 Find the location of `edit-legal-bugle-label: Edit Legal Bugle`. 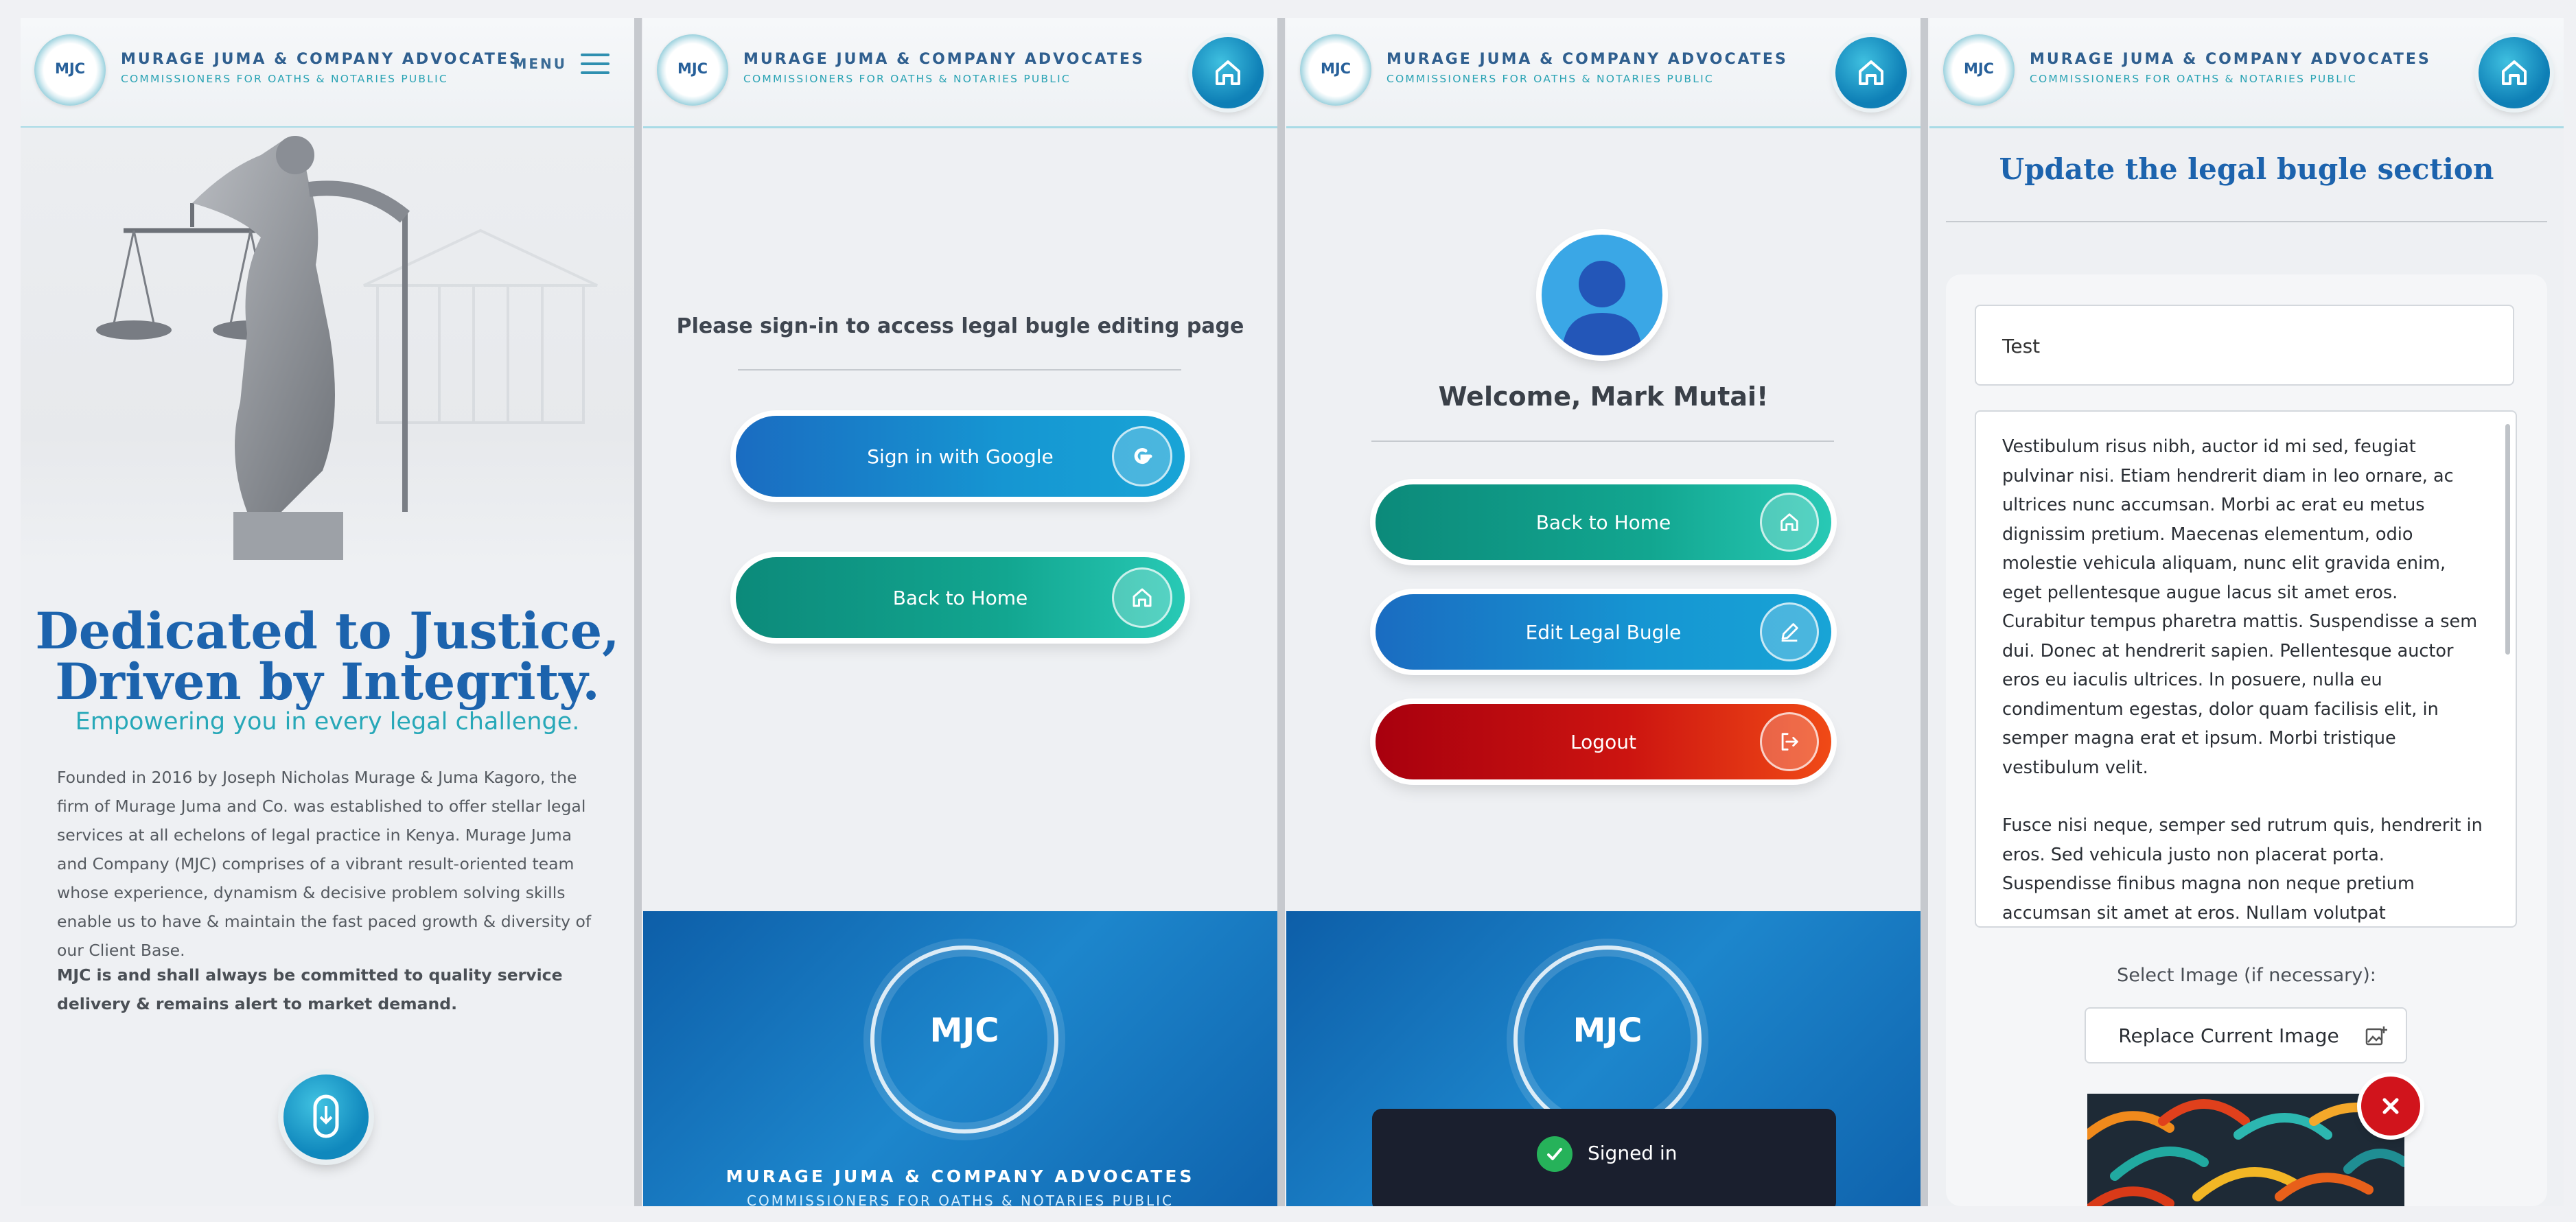

edit-legal-bugle-label: Edit Legal Bugle is located at coordinates (1603, 632).